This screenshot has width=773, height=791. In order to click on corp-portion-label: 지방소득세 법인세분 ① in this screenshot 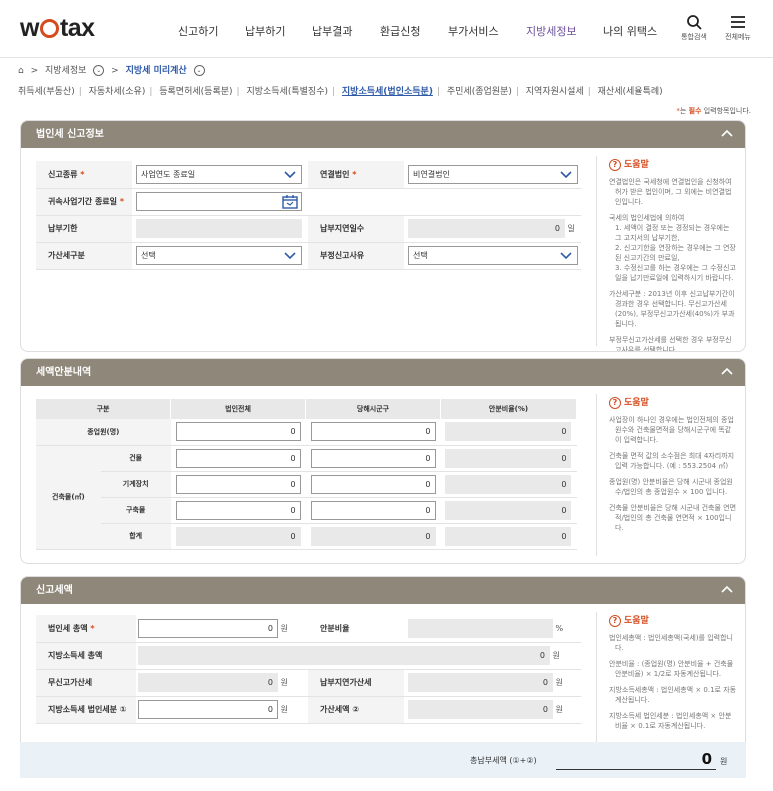, I will do `click(86, 710)`.